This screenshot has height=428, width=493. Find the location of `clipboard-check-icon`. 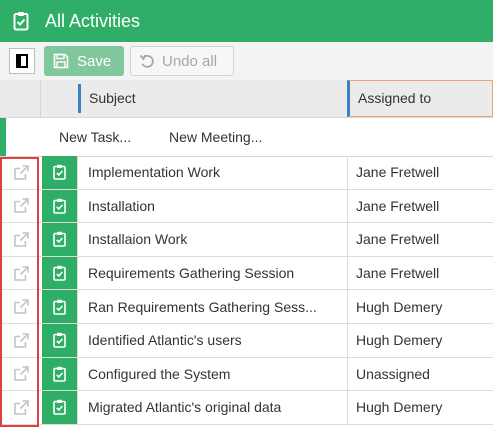

clipboard-check-icon is located at coordinates (21, 21).